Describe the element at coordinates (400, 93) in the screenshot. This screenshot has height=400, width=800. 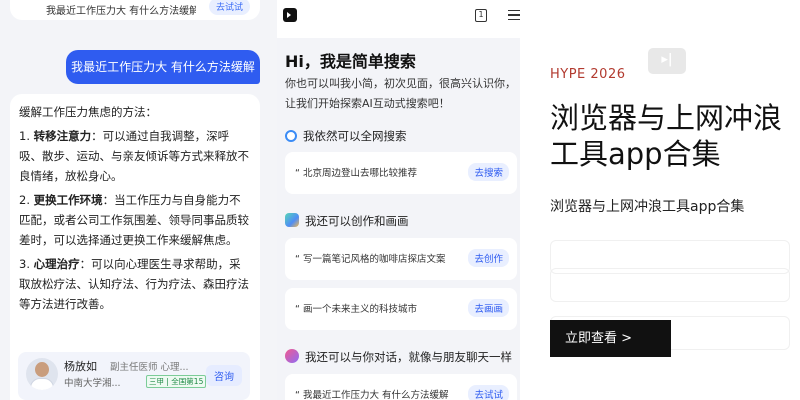
I see `welcome-intro: 你也可以叫我小简，初次见面，很高兴认识你，让我们开始探索AI互动式搜索吧！` at that location.